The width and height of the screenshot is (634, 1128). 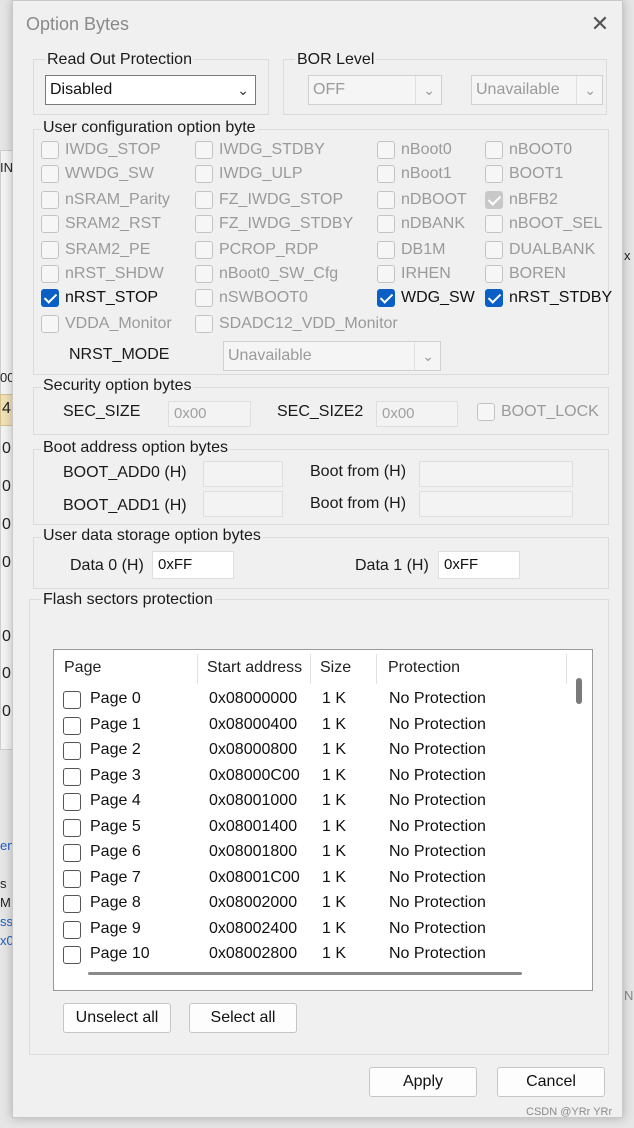 What do you see at coordinates (335, 668) in the screenshot?
I see `column-header-size: Size` at bounding box center [335, 668].